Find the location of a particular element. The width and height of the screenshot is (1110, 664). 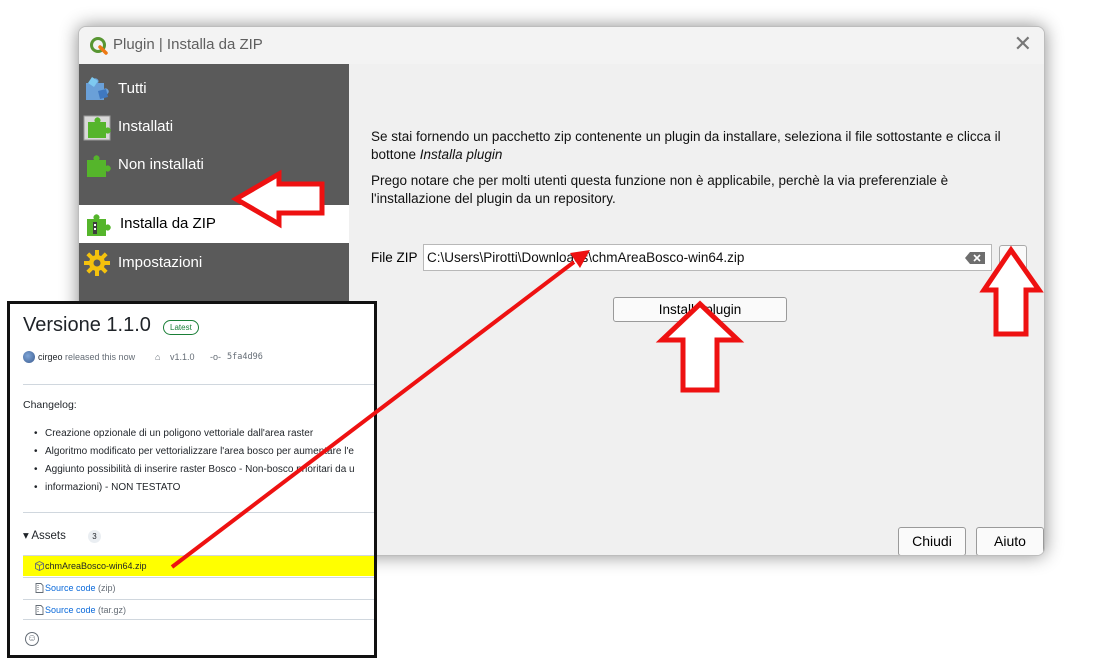

intro-emphasis: Installa plugin is located at coordinates (461, 154).